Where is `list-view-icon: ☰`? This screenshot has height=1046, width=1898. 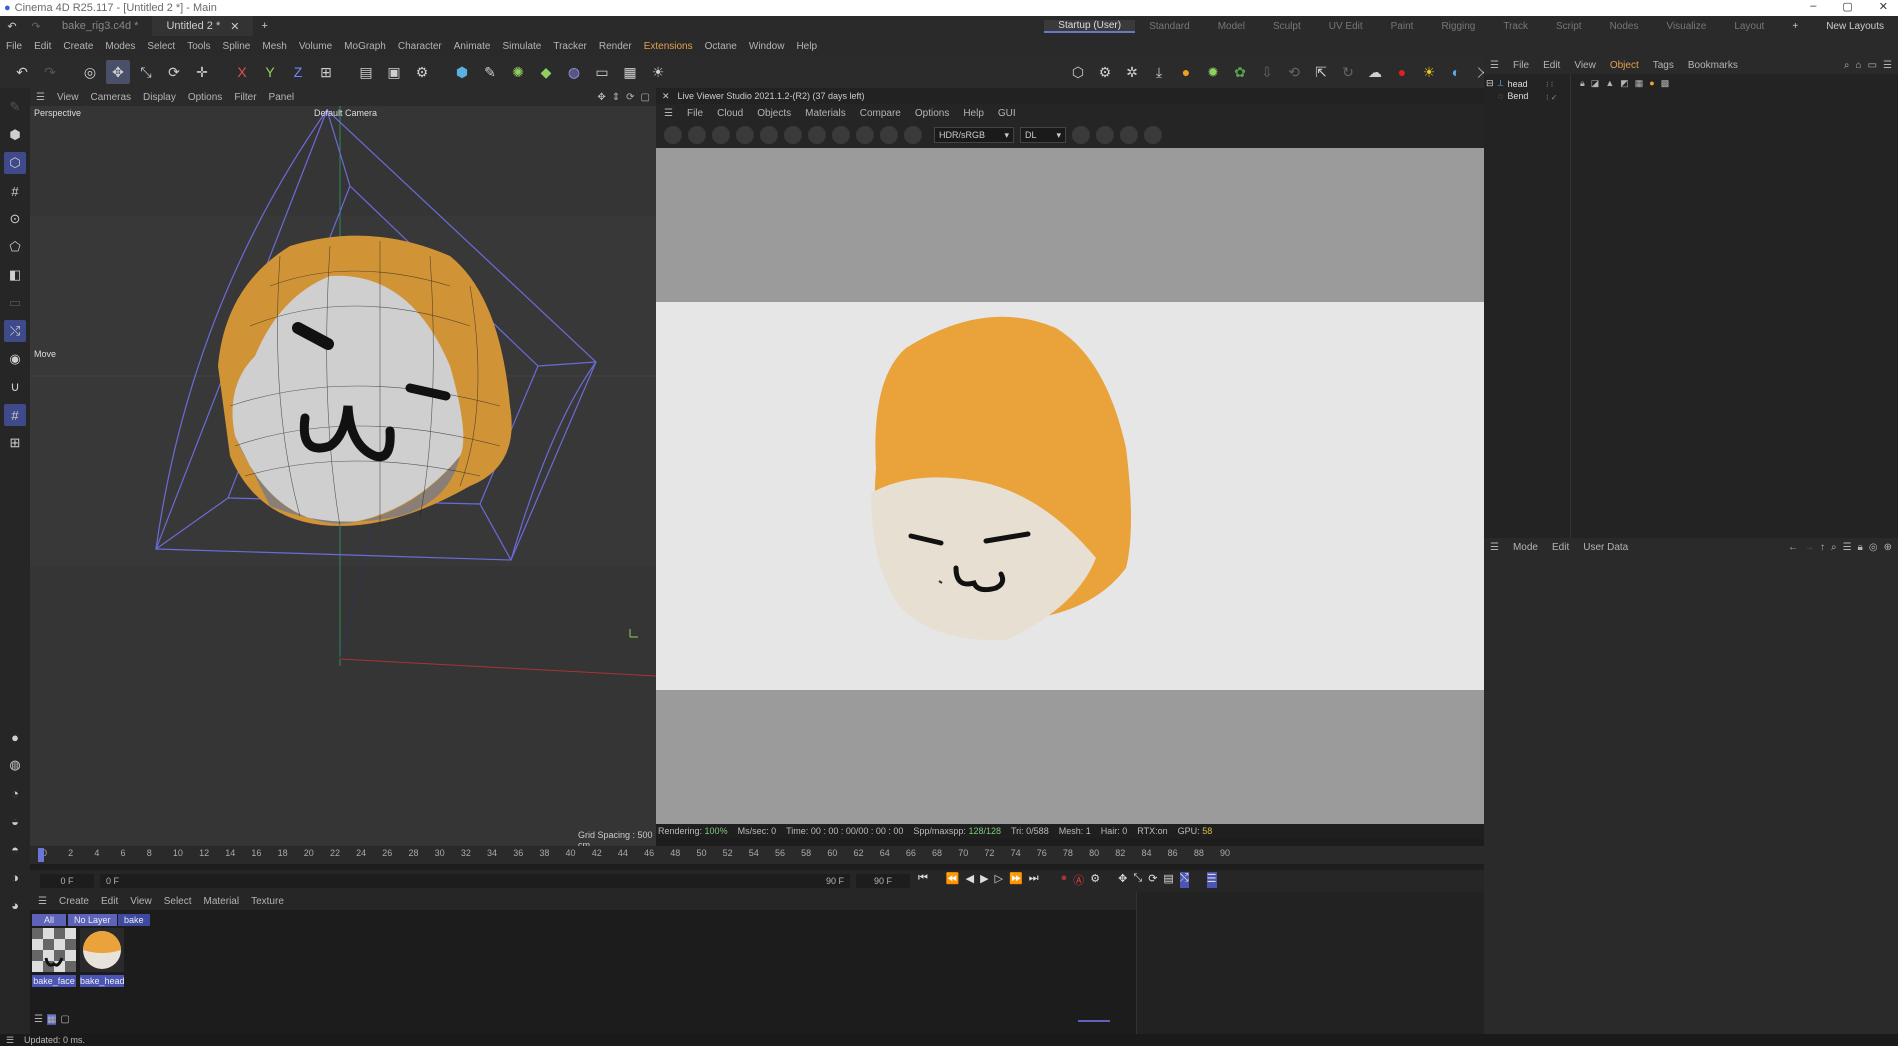
list-view-icon: ☰ is located at coordinates (38, 1019).